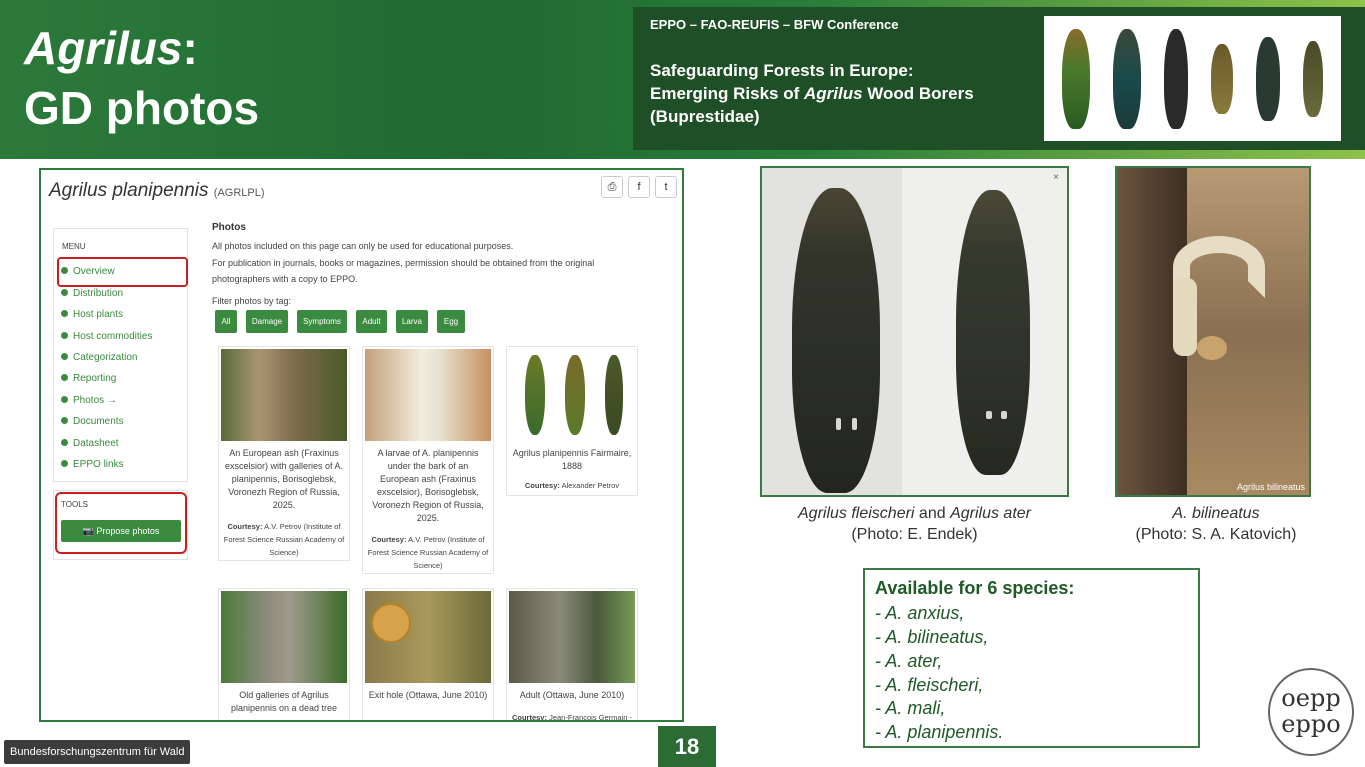 This screenshot has height=767, width=1365. What do you see at coordinates (918, 93) in the screenshot?
I see `conference-title-line2-post: Wood Borers` at bounding box center [918, 93].